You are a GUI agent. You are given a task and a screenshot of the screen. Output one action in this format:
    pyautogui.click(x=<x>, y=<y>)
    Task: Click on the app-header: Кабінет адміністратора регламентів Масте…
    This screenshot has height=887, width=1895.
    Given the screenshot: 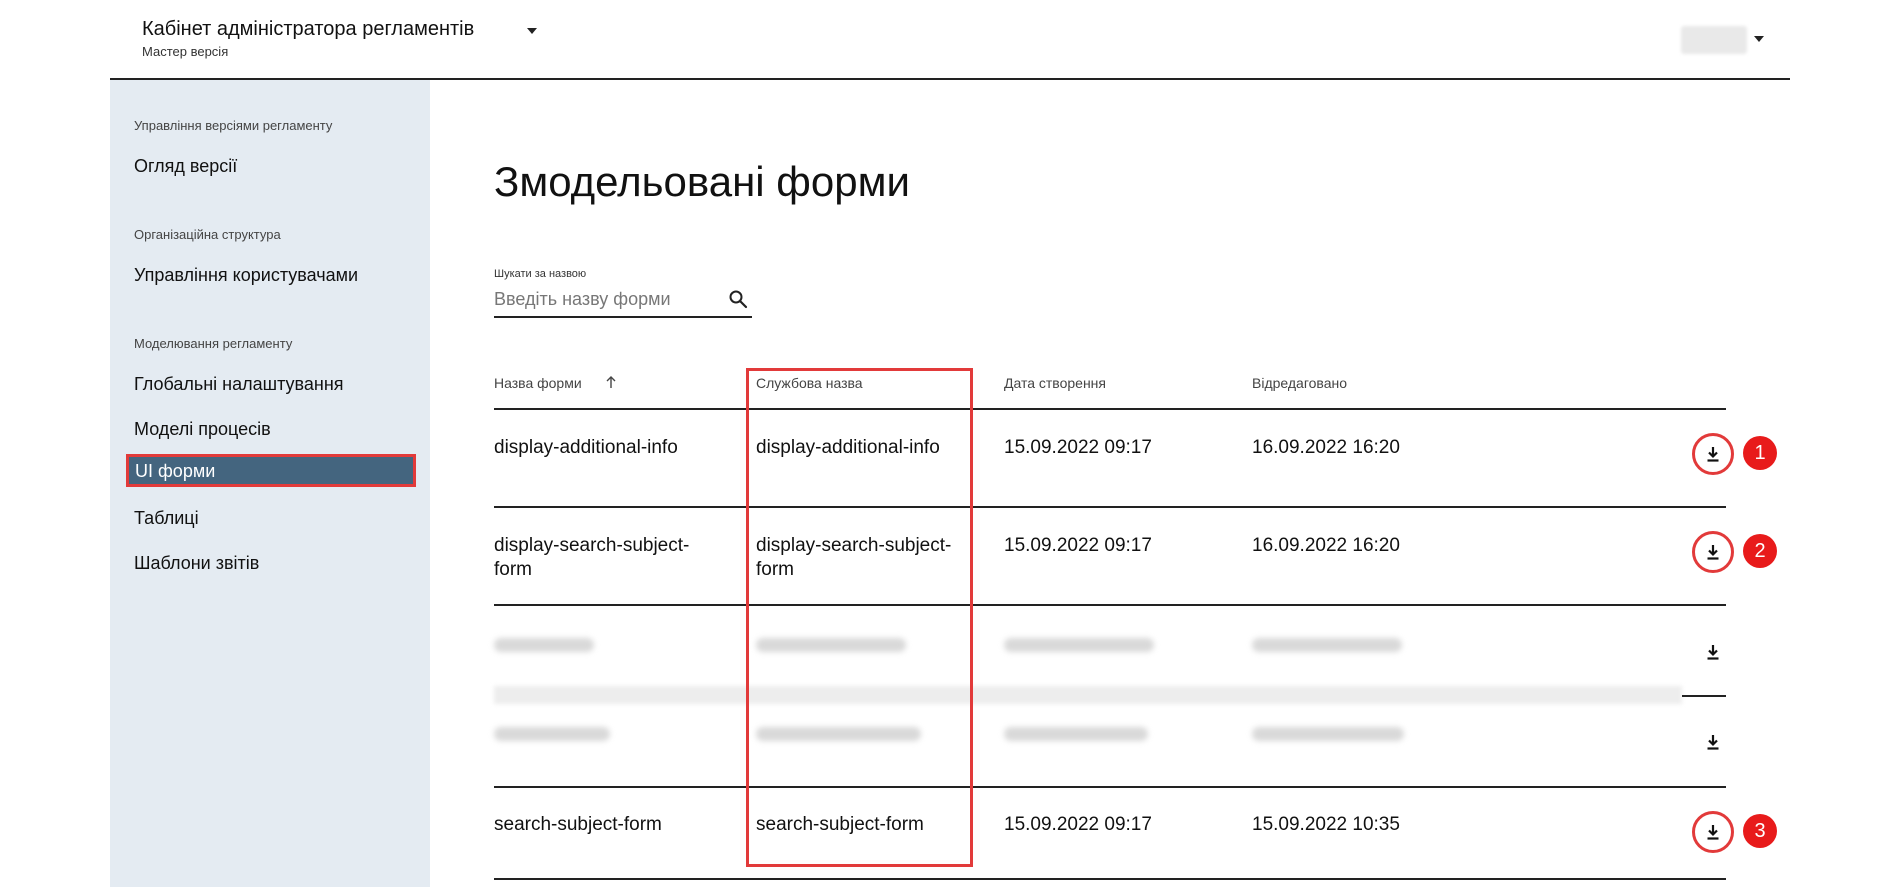 What is the action you would take?
    pyautogui.click(x=950, y=40)
    